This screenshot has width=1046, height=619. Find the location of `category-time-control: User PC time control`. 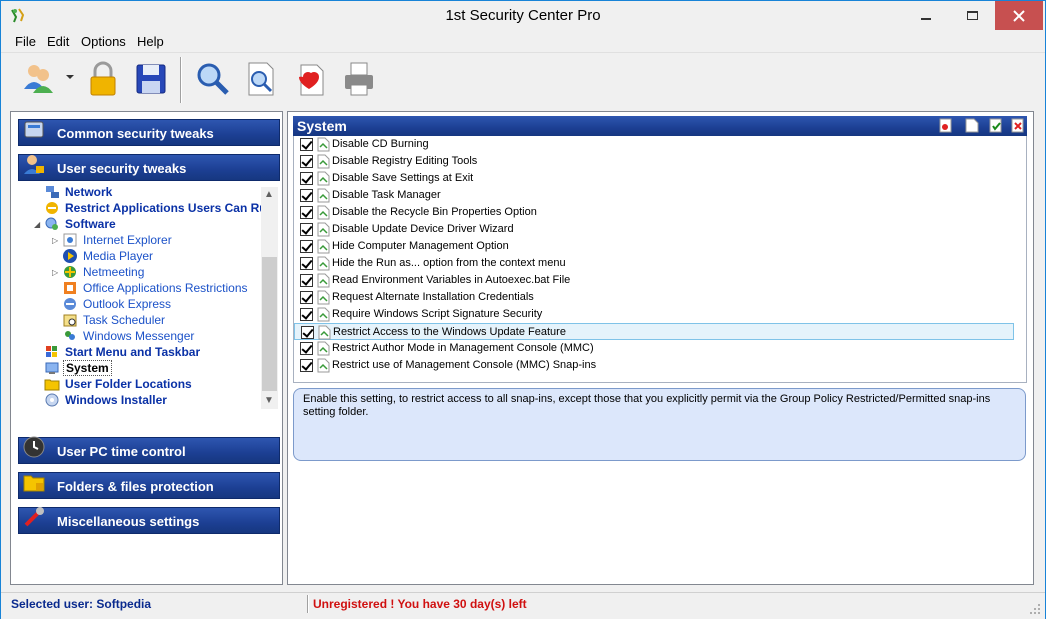

category-time-control: User PC time control is located at coordinates (149, 450).